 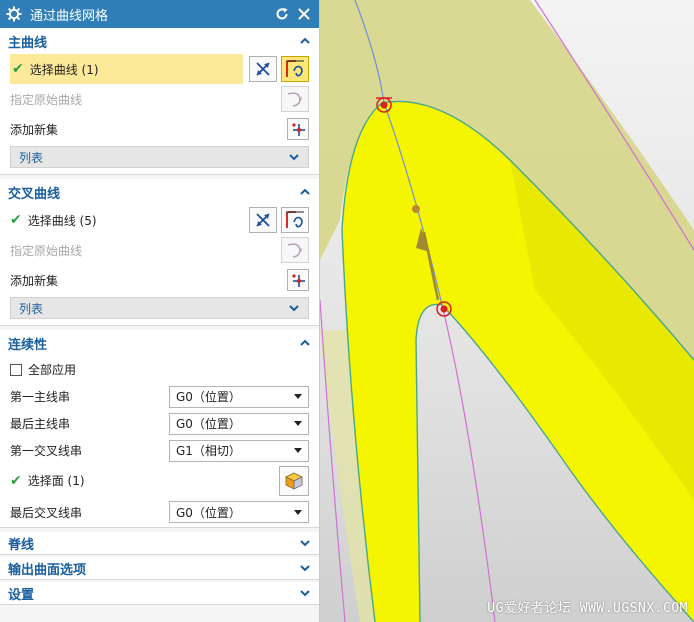 I want to click on gear-icon, so click(x=14, y=14).